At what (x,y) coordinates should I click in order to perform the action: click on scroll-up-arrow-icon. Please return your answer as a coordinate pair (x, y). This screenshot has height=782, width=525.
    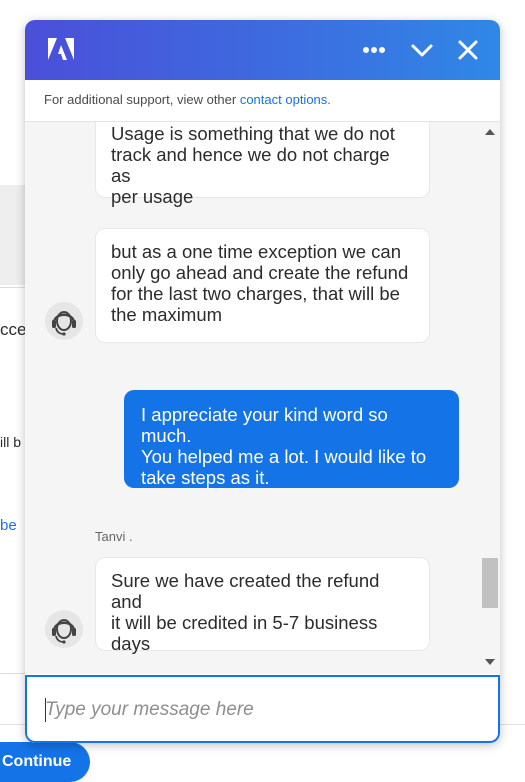
    Looking at the image, I should click on (490, 132).